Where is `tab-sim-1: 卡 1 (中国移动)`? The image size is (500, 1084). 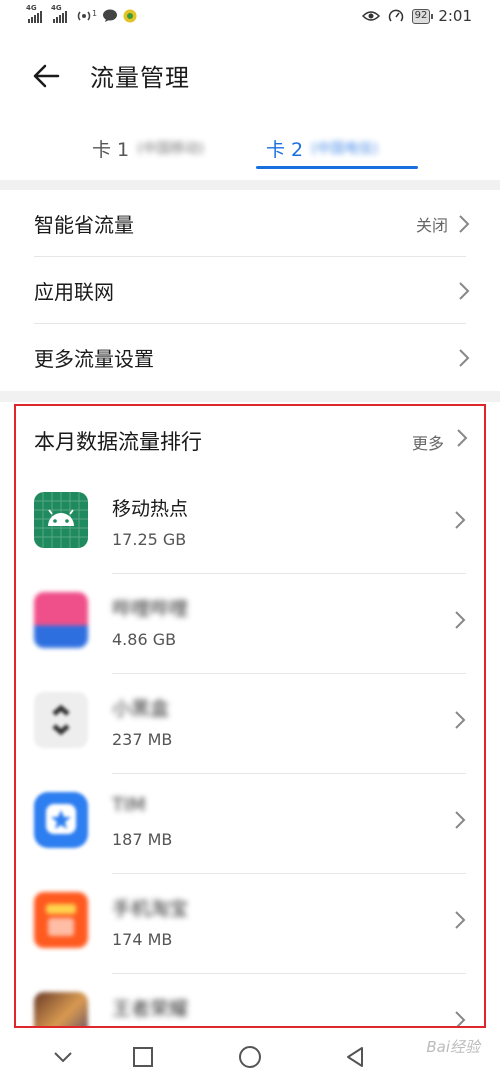
tab-sim-1: 卡 1 (中国移动) is located at coordinates (148, 148).